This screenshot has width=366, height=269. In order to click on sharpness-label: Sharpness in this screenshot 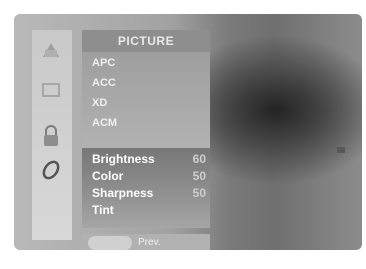, I will do `click(123, 193)`.